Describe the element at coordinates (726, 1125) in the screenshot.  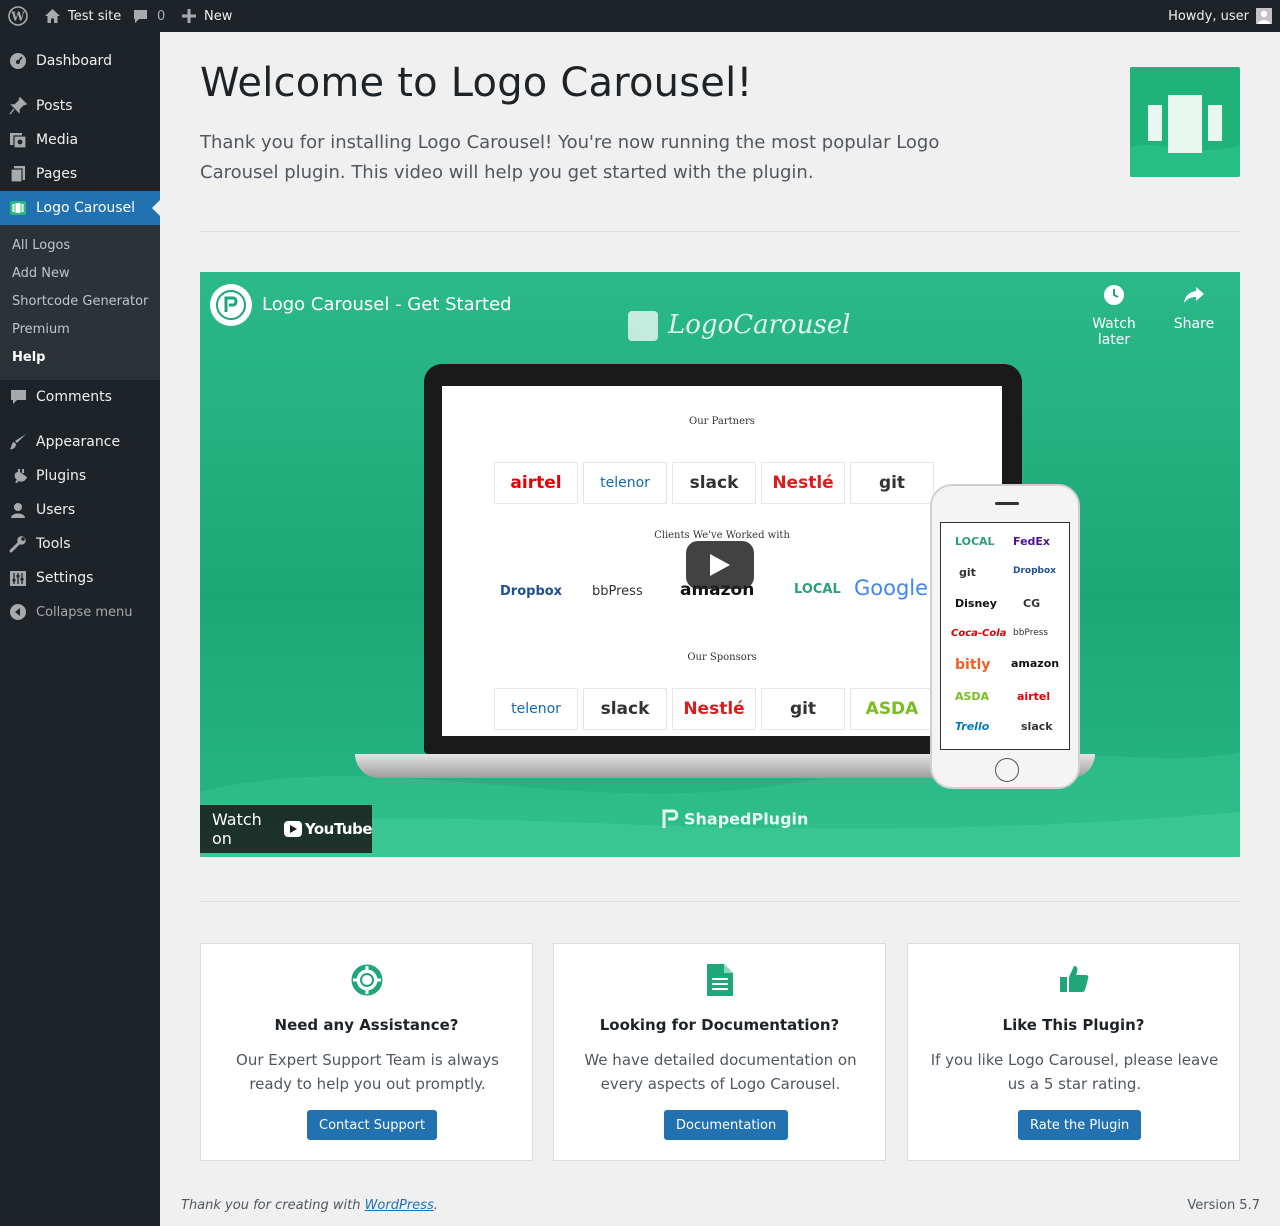
I see `documentation-button: Documentation` at that location.